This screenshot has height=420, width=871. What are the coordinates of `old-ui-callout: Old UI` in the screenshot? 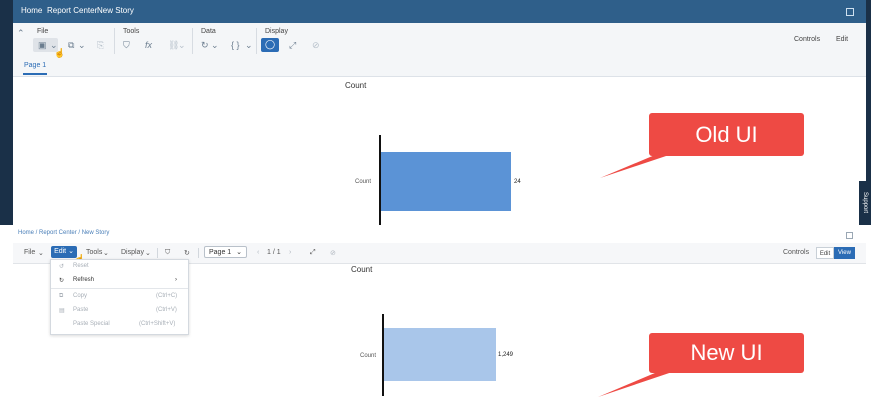 It's located at (726, 134).